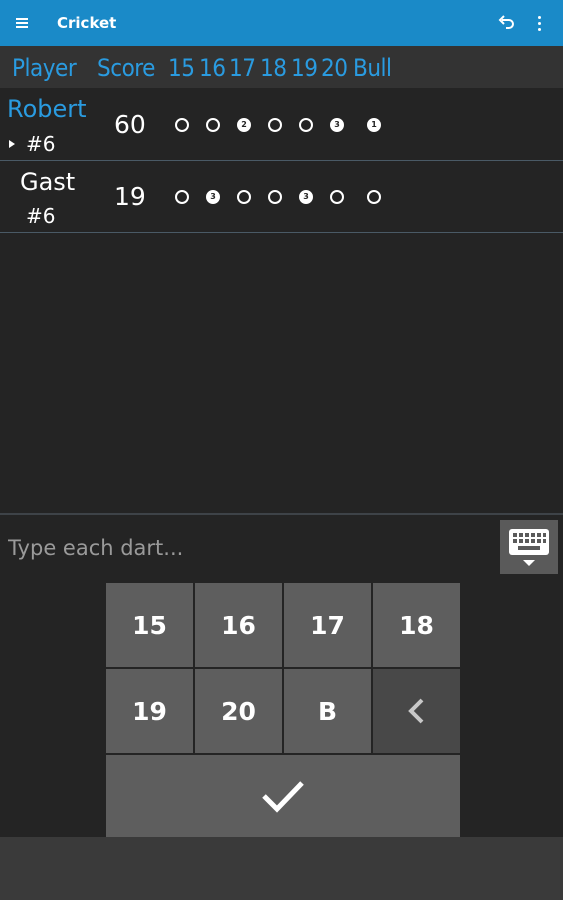 Image resolution: width=563 pixels, height=900 pixels. What do you see at coordinates (130, 196) in the screenshot?
I see `player-score: 19` at bounding box center [130, 196].